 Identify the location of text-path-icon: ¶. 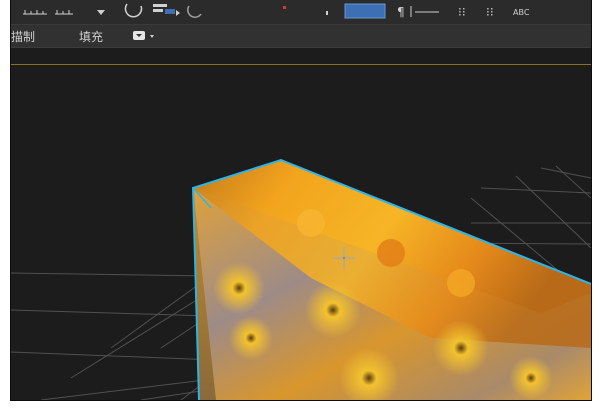
(418, 12).